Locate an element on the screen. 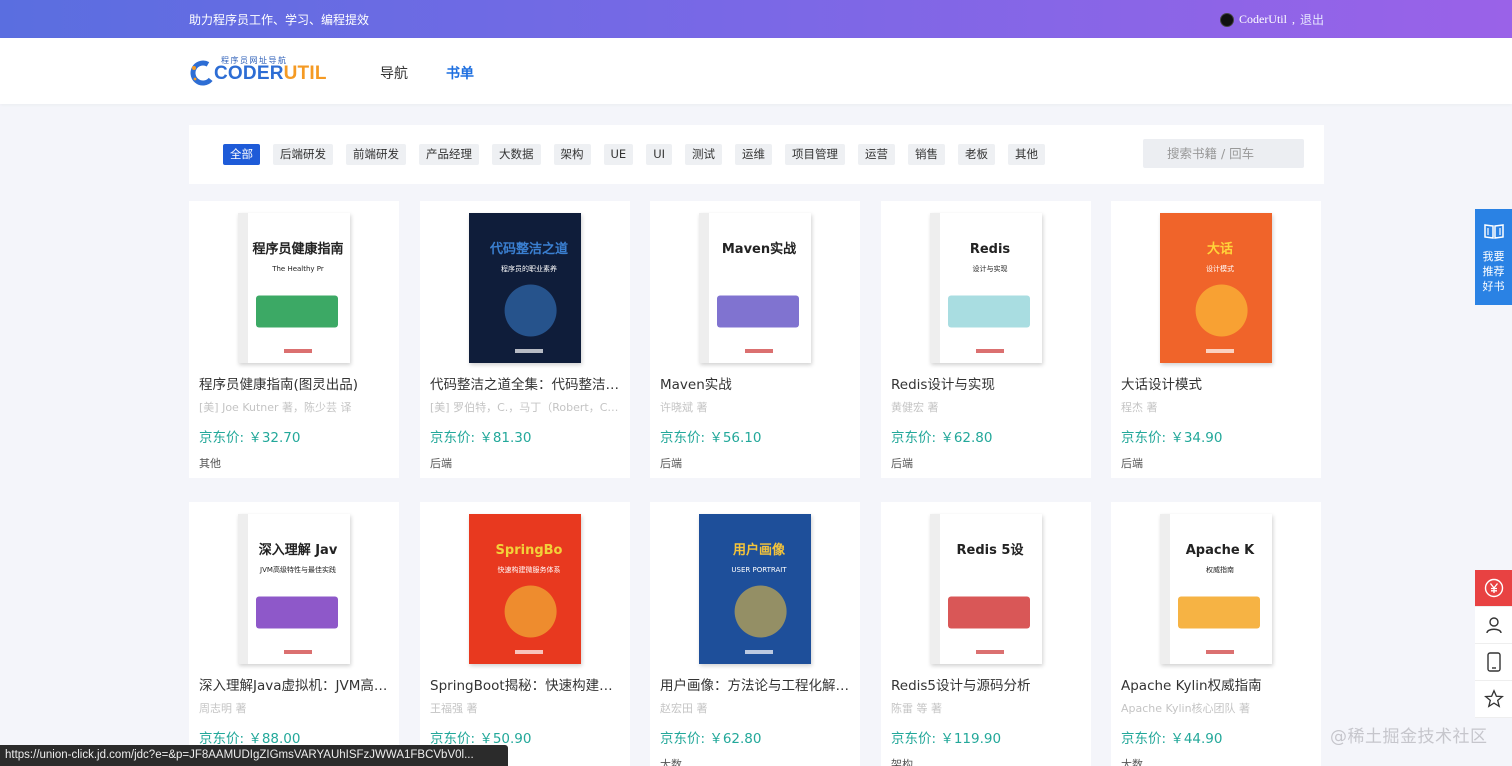 This screenshot has height=766, width=1512. category-tag: 后端研发 is located at coordinates (303, 154).